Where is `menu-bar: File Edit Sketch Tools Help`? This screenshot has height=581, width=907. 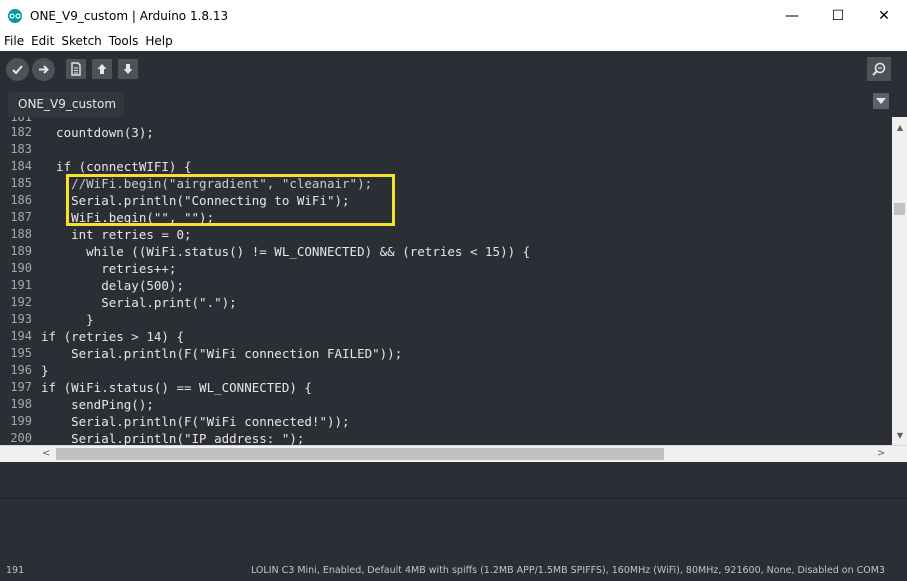
menu-bar: File Edit Sketch Tools Help is located at coordinates (453, 41).